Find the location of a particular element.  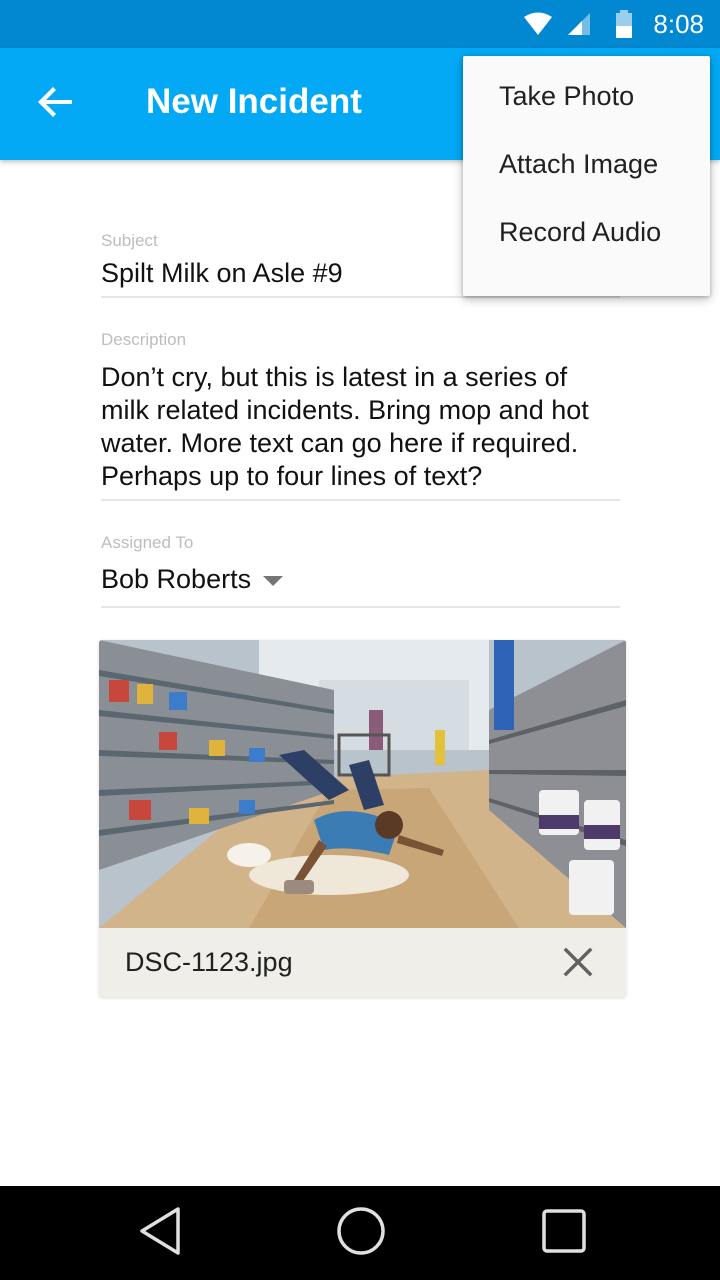

status-time: 8:08 is located at coordinates (678, 23).